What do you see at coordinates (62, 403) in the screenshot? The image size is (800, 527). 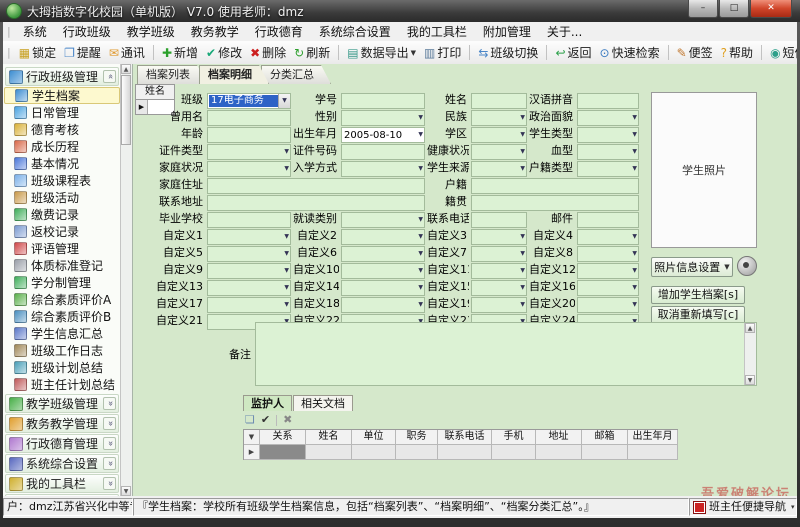 I see `sidebar-group-teaching-class-mgmt: 教学班级管理 »` at bounding box center [62, 403].